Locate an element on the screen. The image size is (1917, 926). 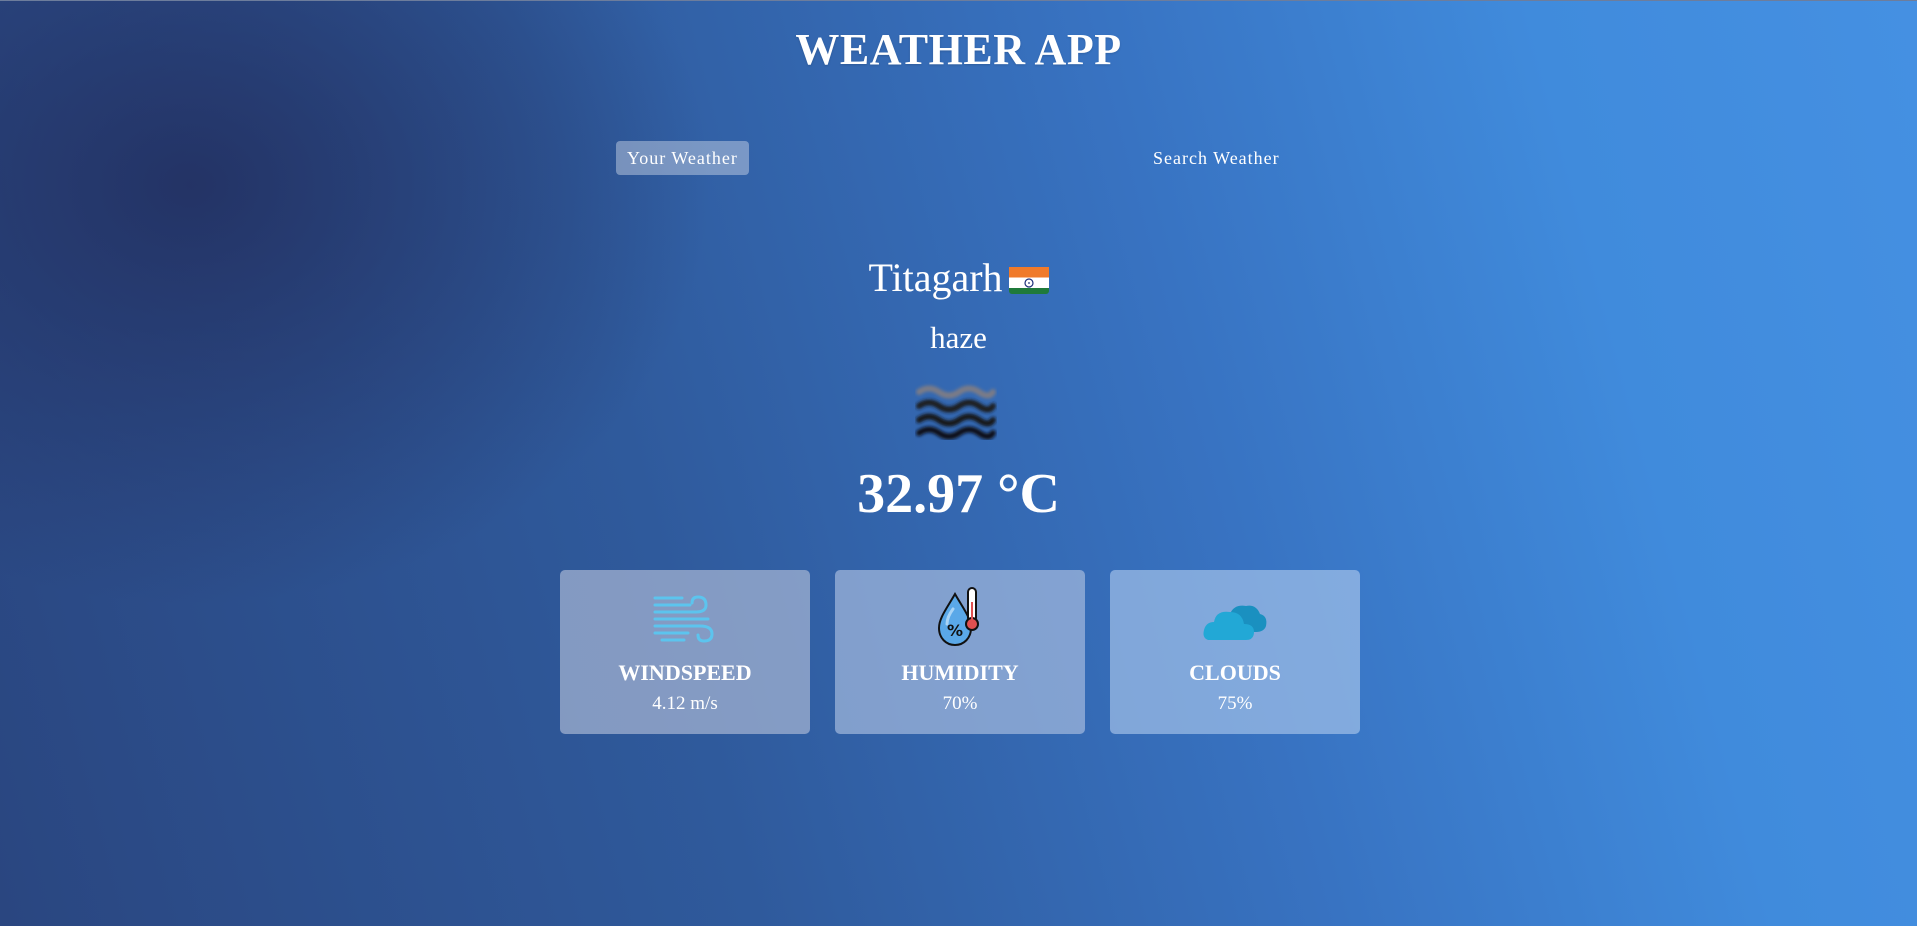
tab-search-weather: Search Weather is located at coordinates (1216, 158).